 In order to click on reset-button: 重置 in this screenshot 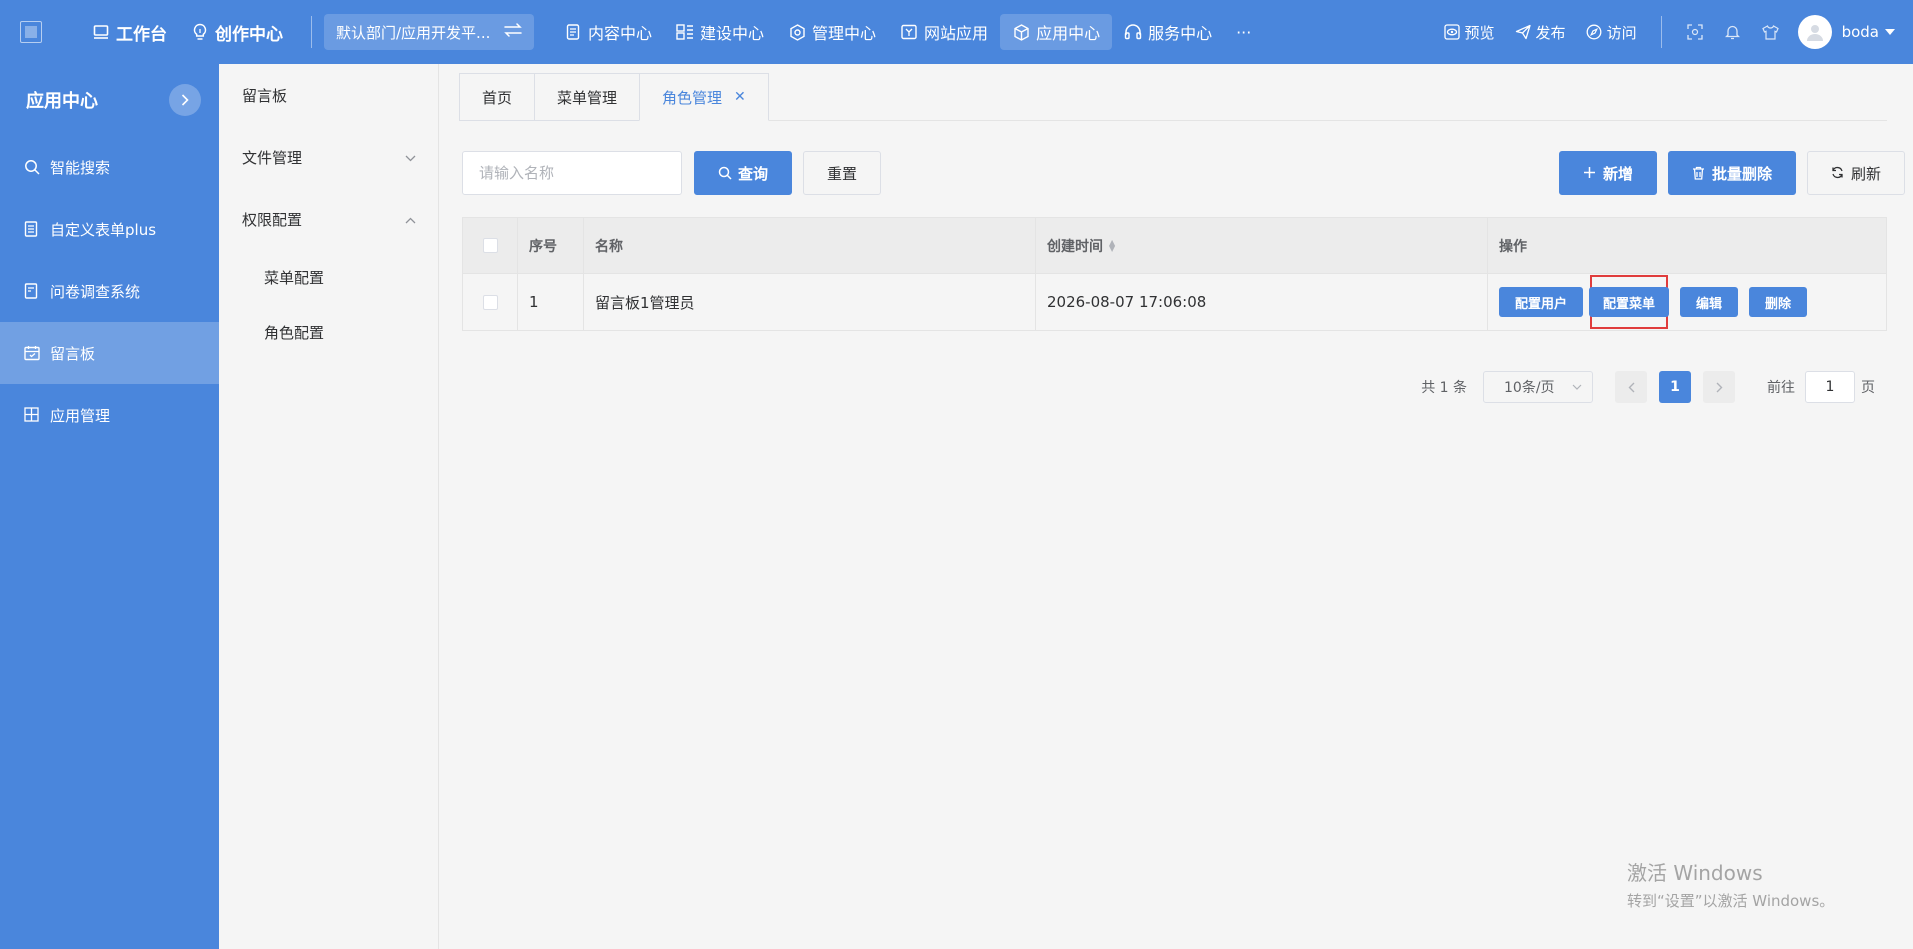, I will do `click(842, 173)`.